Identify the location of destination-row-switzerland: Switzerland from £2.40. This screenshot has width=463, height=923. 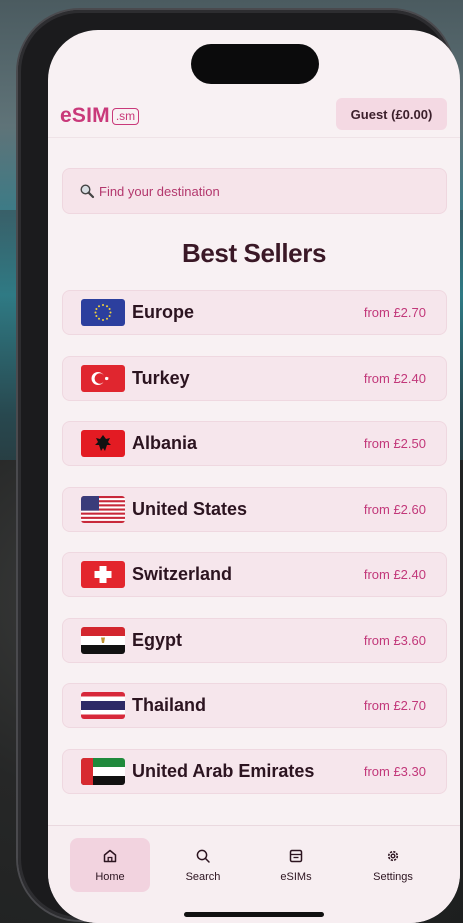
(254, 574).